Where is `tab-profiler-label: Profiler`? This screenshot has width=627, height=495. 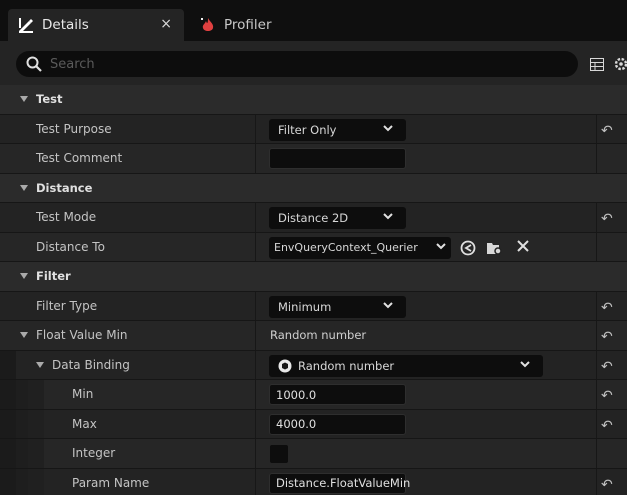 tab-profiler-label: Profiler is located at coordinates (248, 25).